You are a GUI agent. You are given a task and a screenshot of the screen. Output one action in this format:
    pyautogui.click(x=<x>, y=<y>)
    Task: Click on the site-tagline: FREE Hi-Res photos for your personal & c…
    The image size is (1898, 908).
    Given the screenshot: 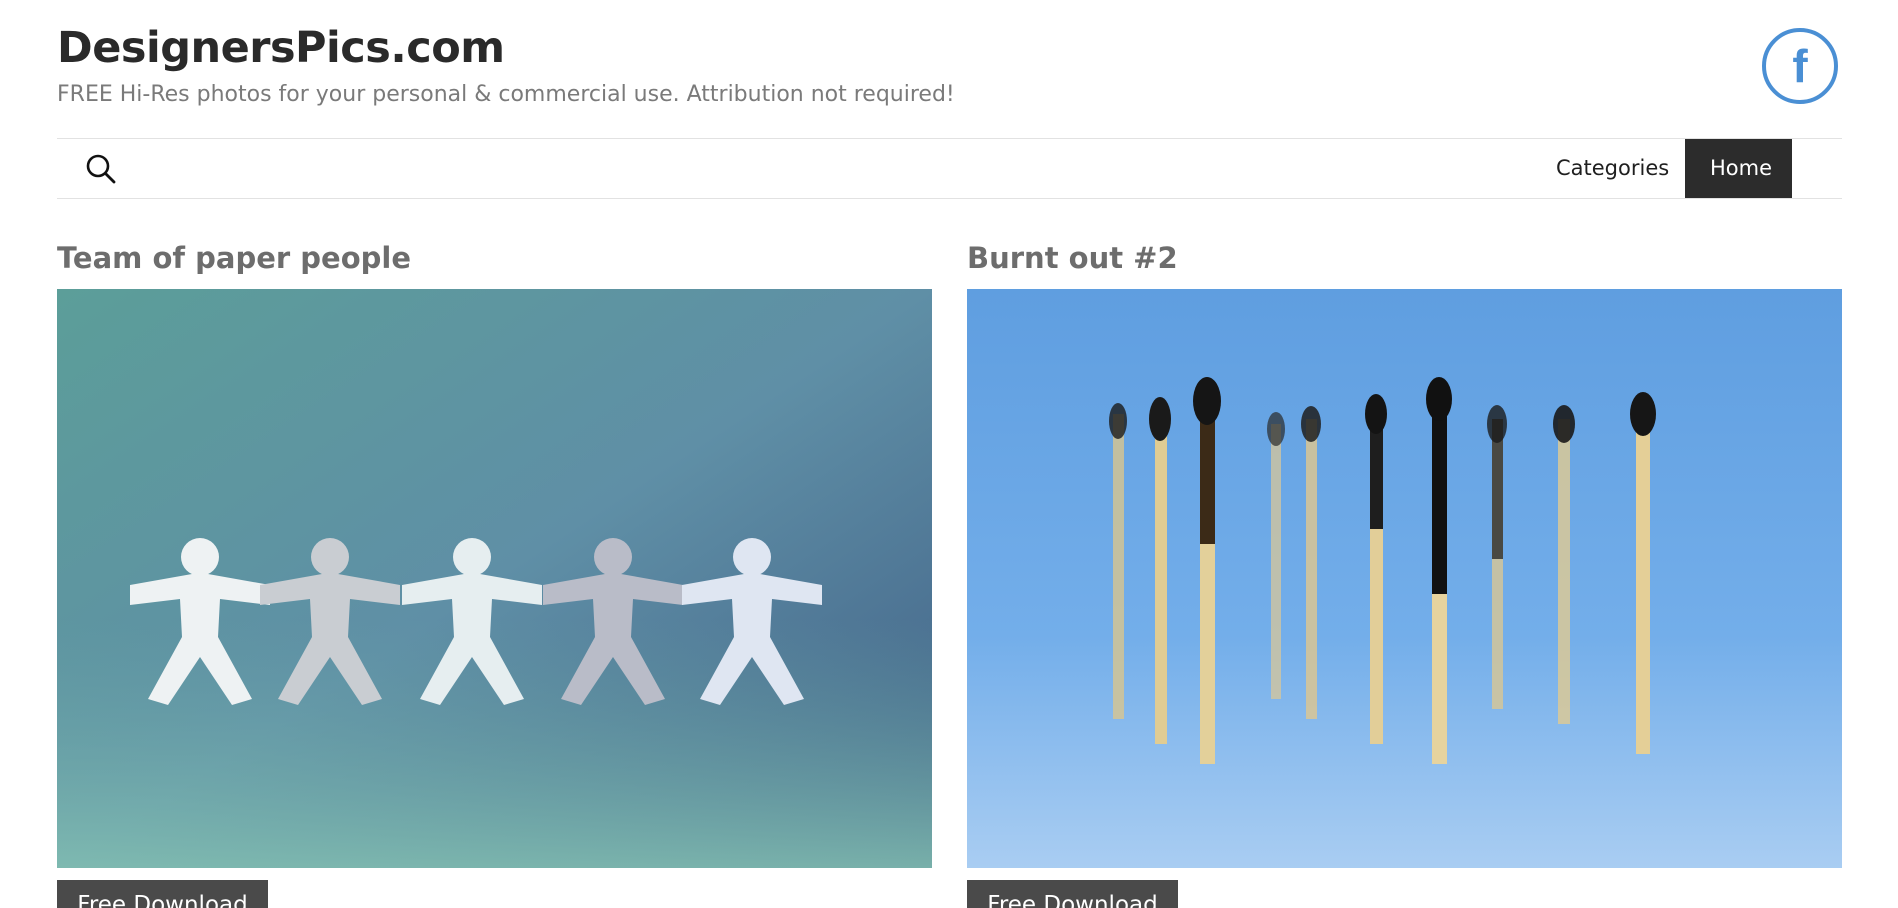 What is the action you would take?
    pyautogui.click(x=506, y=94)
    